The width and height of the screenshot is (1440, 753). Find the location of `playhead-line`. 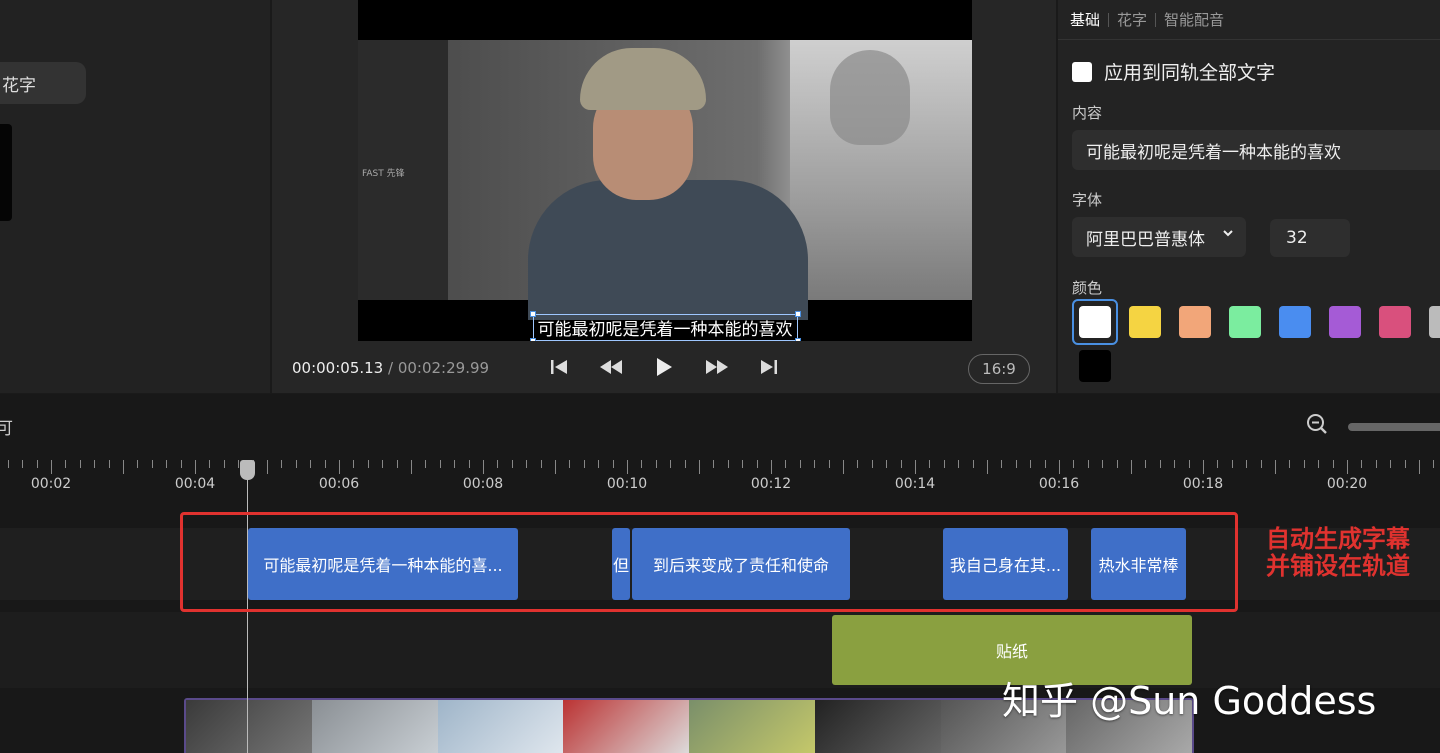

playhead-line is located at coordinates (247, 609).